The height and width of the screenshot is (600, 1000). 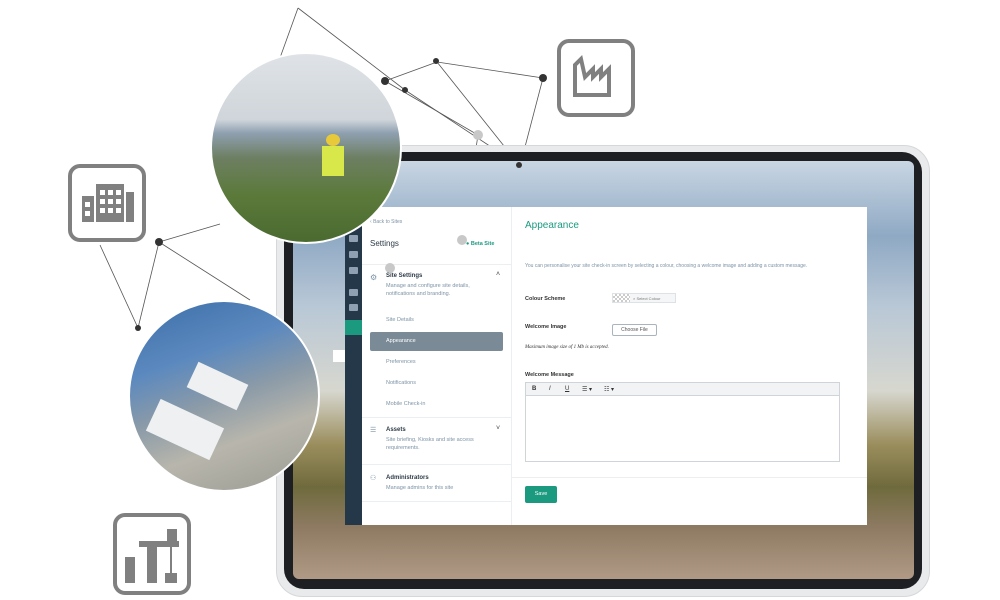 I want to click on section-title: Administrators, so click(x=407, y=478).